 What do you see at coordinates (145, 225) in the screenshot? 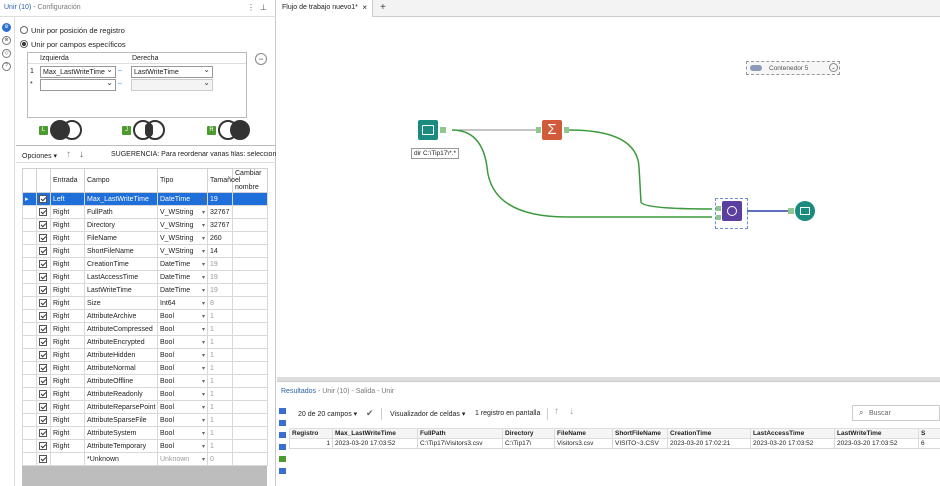
I see `table-row: Right Directory V_WString ▾ 32767` at bounding box center [145, 225].